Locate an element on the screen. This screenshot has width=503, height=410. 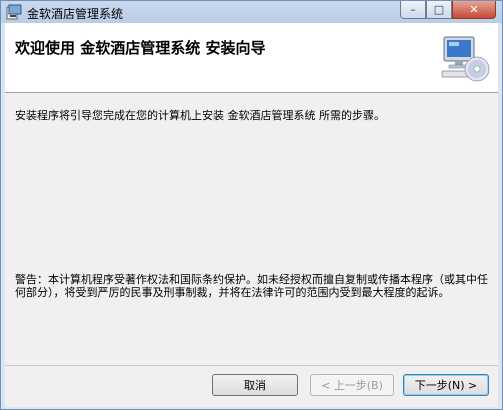
maximize-icon: □ is located at coordinates (439, 9).